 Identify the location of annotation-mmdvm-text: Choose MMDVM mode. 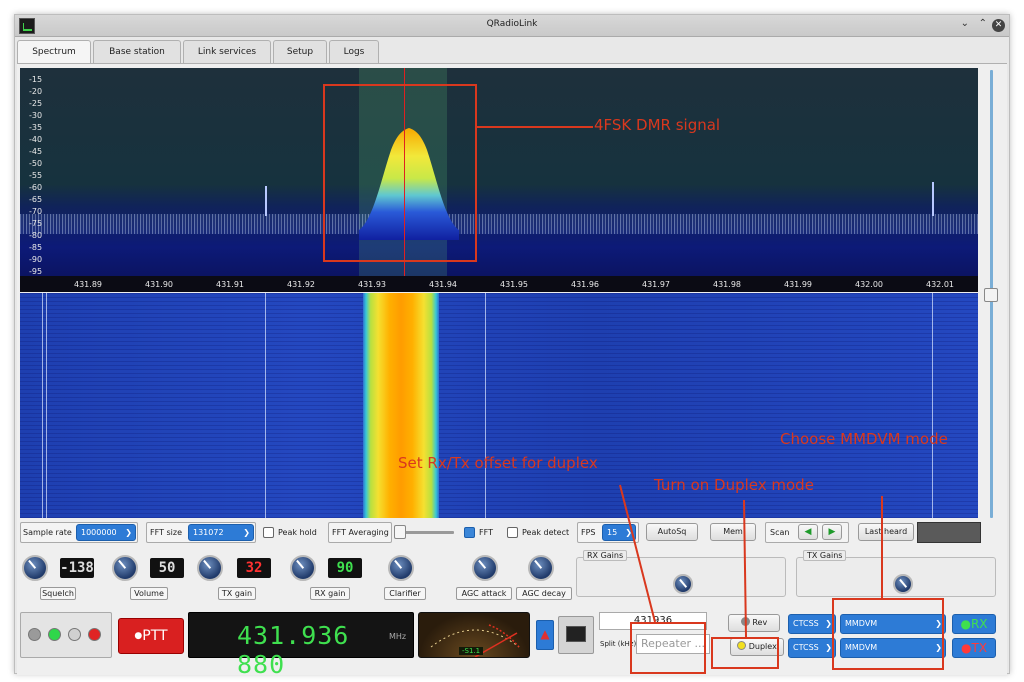
(864, 439).